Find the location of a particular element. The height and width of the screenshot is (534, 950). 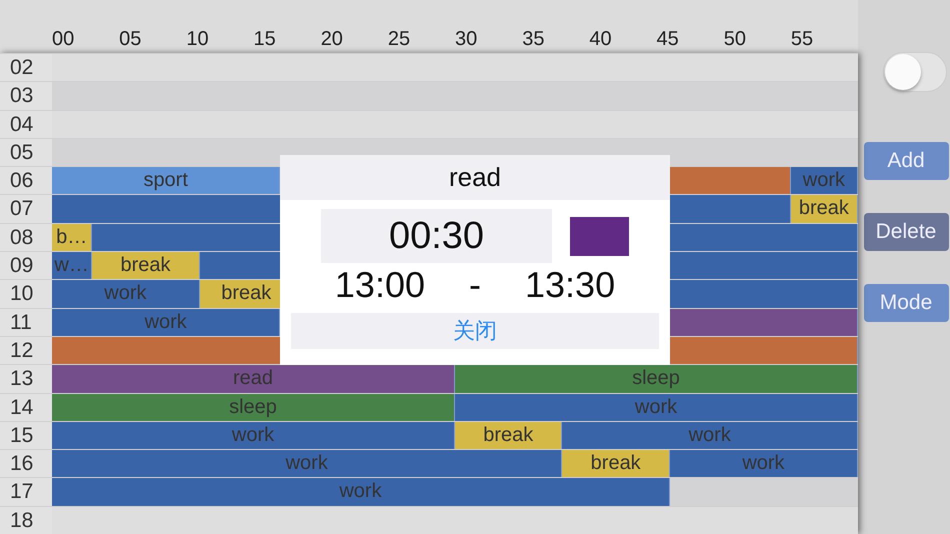

hour-label: 02 is located at coordinates (26, 68).